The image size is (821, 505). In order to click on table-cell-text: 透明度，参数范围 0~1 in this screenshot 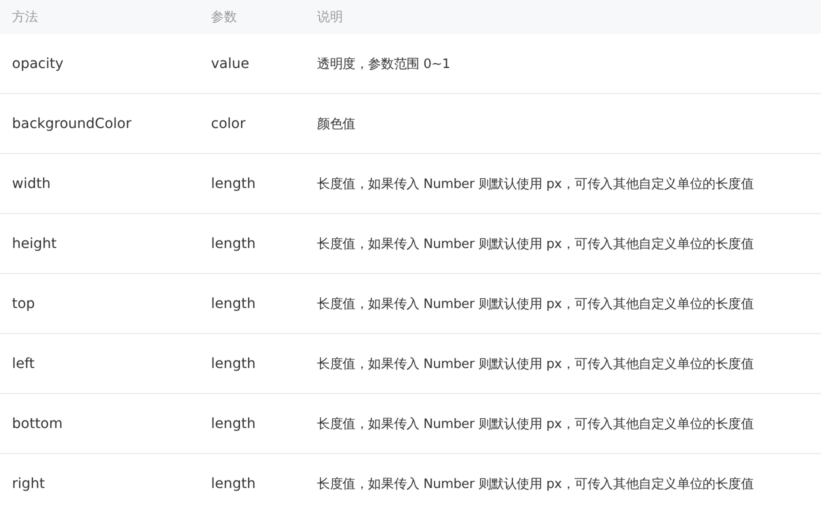, I will do `click(383, 64)`.